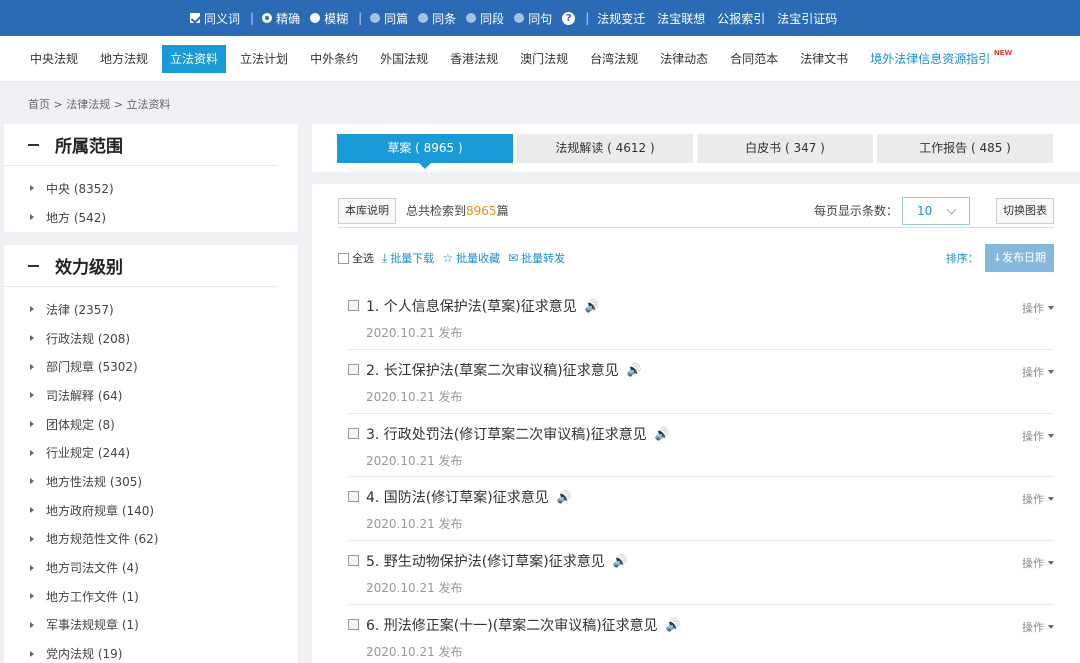 The image size is (1080, 663). What do you see at coordinates (474, 59) in the screenshot?
I see `nav-hongkong-laws: 香港法规` at bounding box center [474, 59].